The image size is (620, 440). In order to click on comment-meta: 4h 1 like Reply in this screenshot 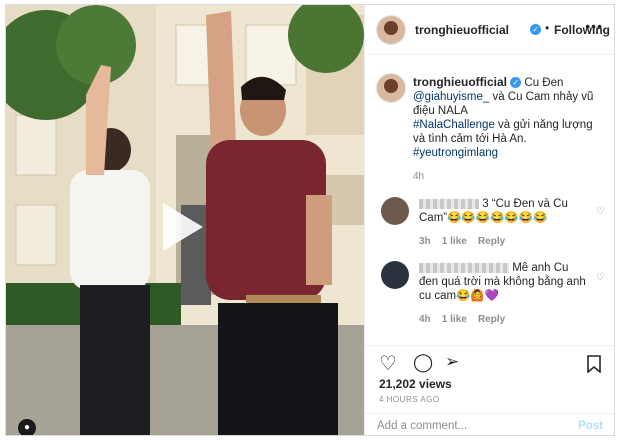, I will do `click(504, 320)`.